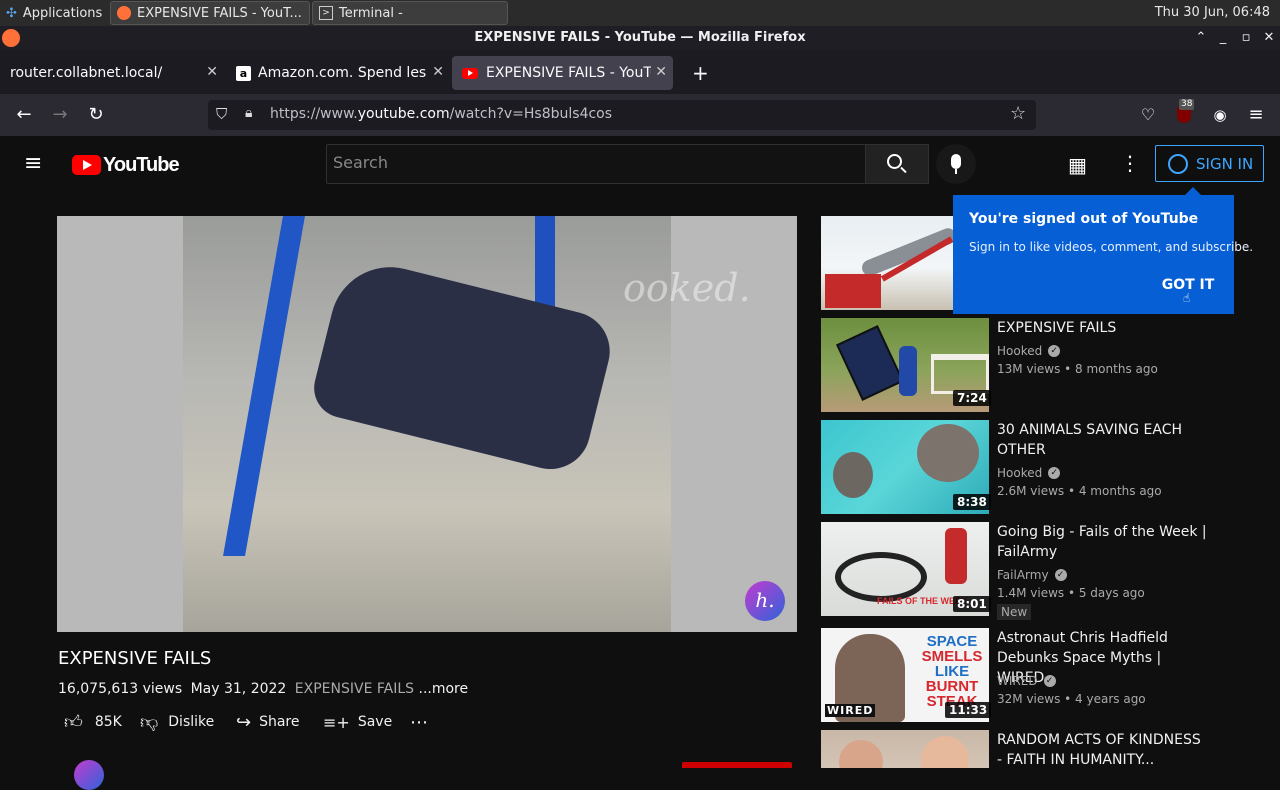  What do you see at coordinates (221, 114) in the screenshot?
I see `shield-icon: ⛉` at bounding box center [221, 114].